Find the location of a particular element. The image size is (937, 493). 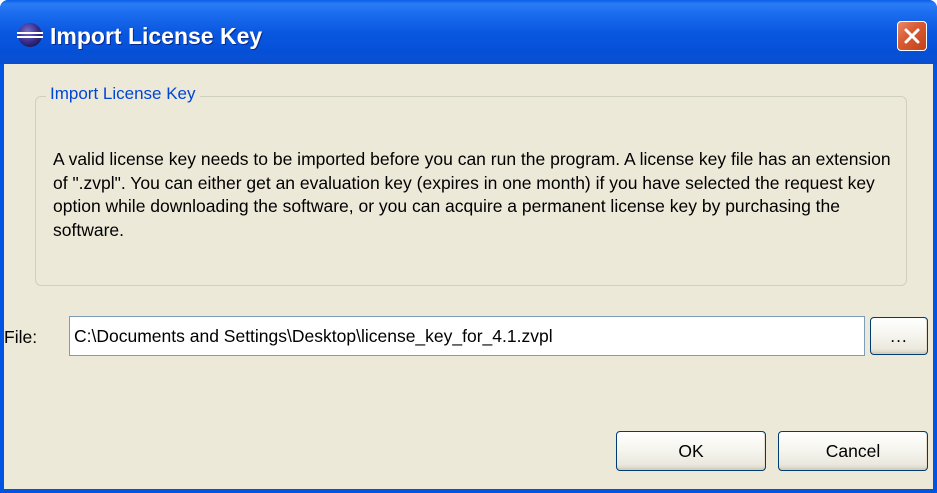

file-label: File: is located at coordinates (21, 337).